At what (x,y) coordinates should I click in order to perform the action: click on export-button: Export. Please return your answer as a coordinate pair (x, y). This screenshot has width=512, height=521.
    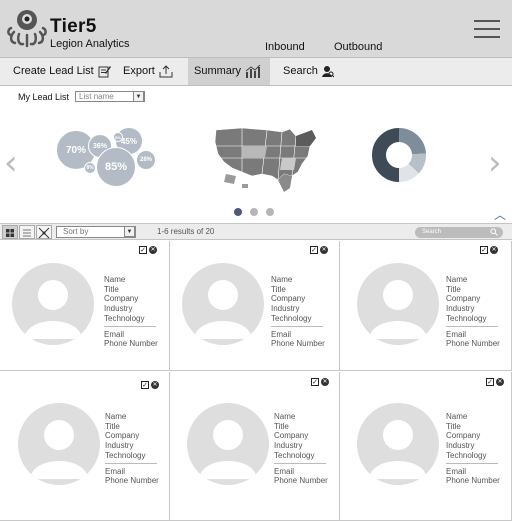
    Looking at the image, I should click on (148, 71).